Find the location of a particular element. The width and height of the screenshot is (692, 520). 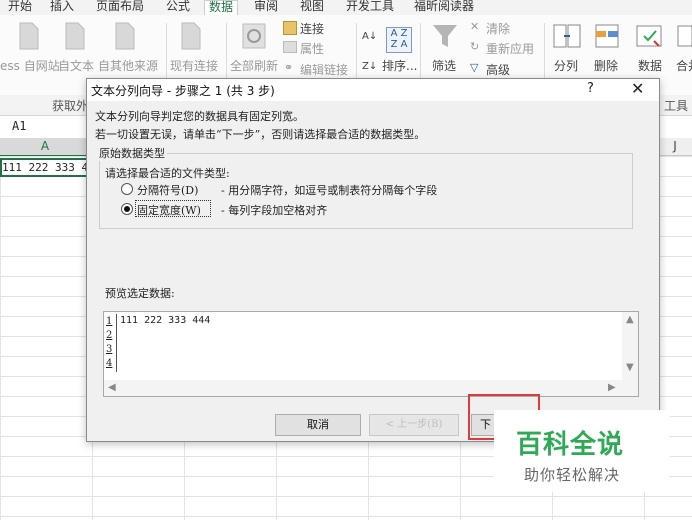

scroll-left-icon: ◀ is located at coordinates (112, 387).